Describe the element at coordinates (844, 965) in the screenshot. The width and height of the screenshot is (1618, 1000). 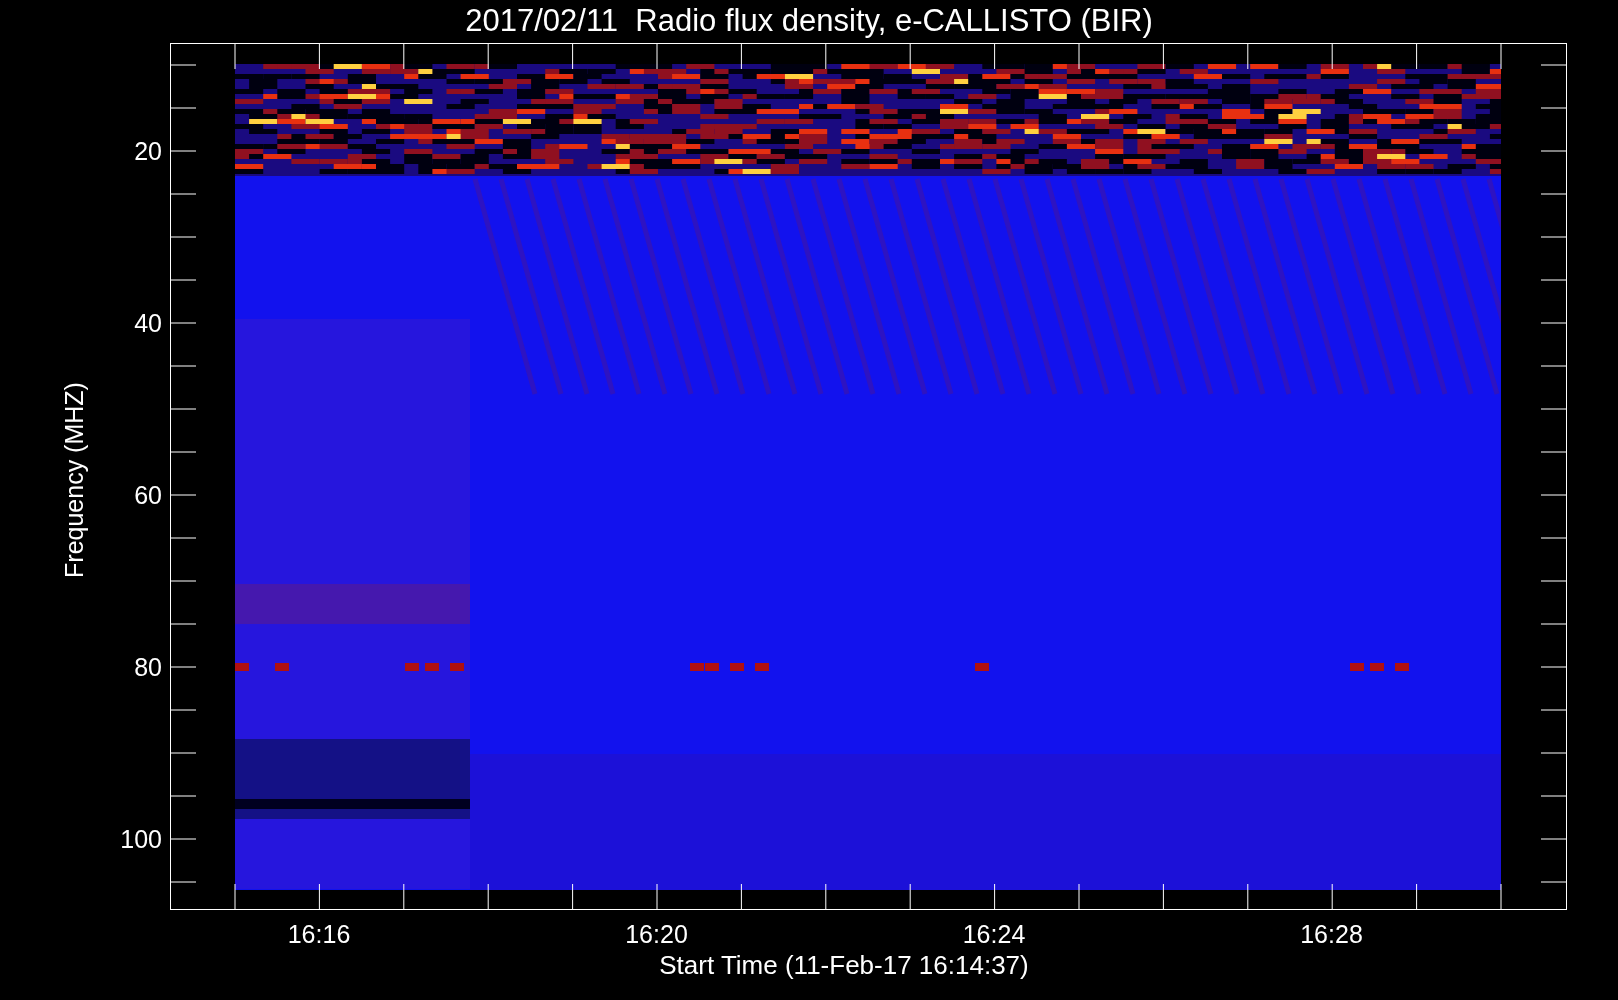
I see `x-axis-label: Start Time (11-Feb-17 16:14:37)` at that location.